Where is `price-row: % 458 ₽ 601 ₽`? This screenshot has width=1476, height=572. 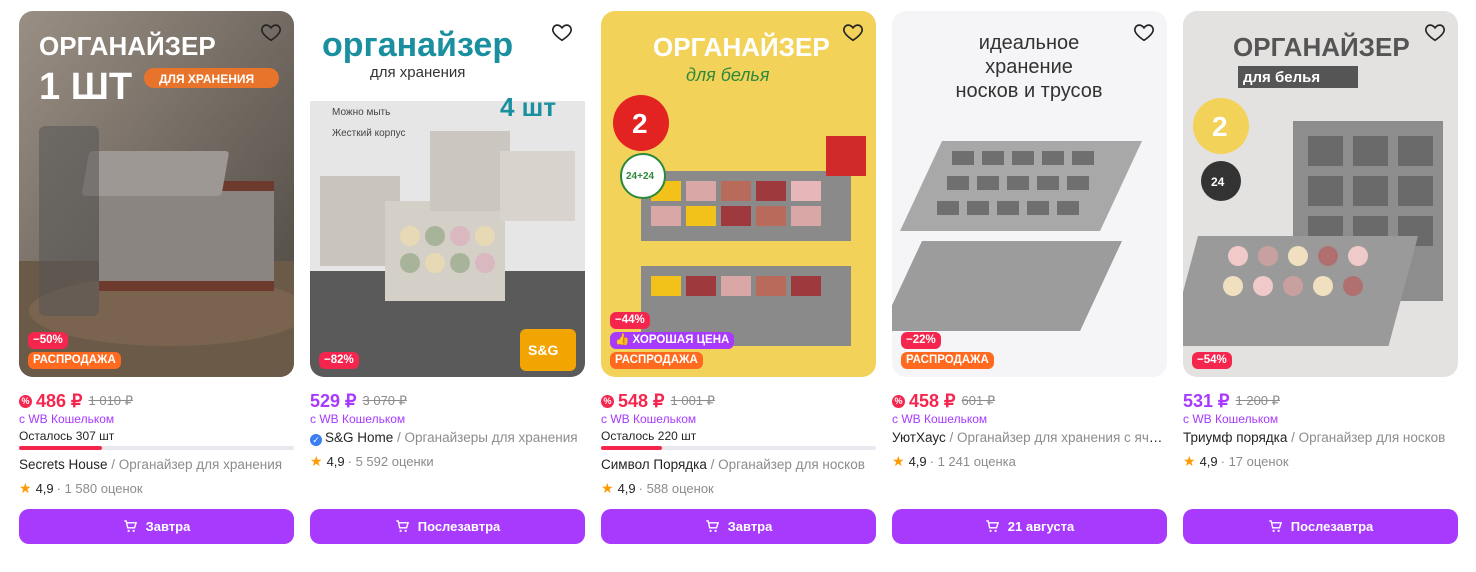
price-row: % 458 ₽ 601 ₽ is located at coordinates (1029, 401).